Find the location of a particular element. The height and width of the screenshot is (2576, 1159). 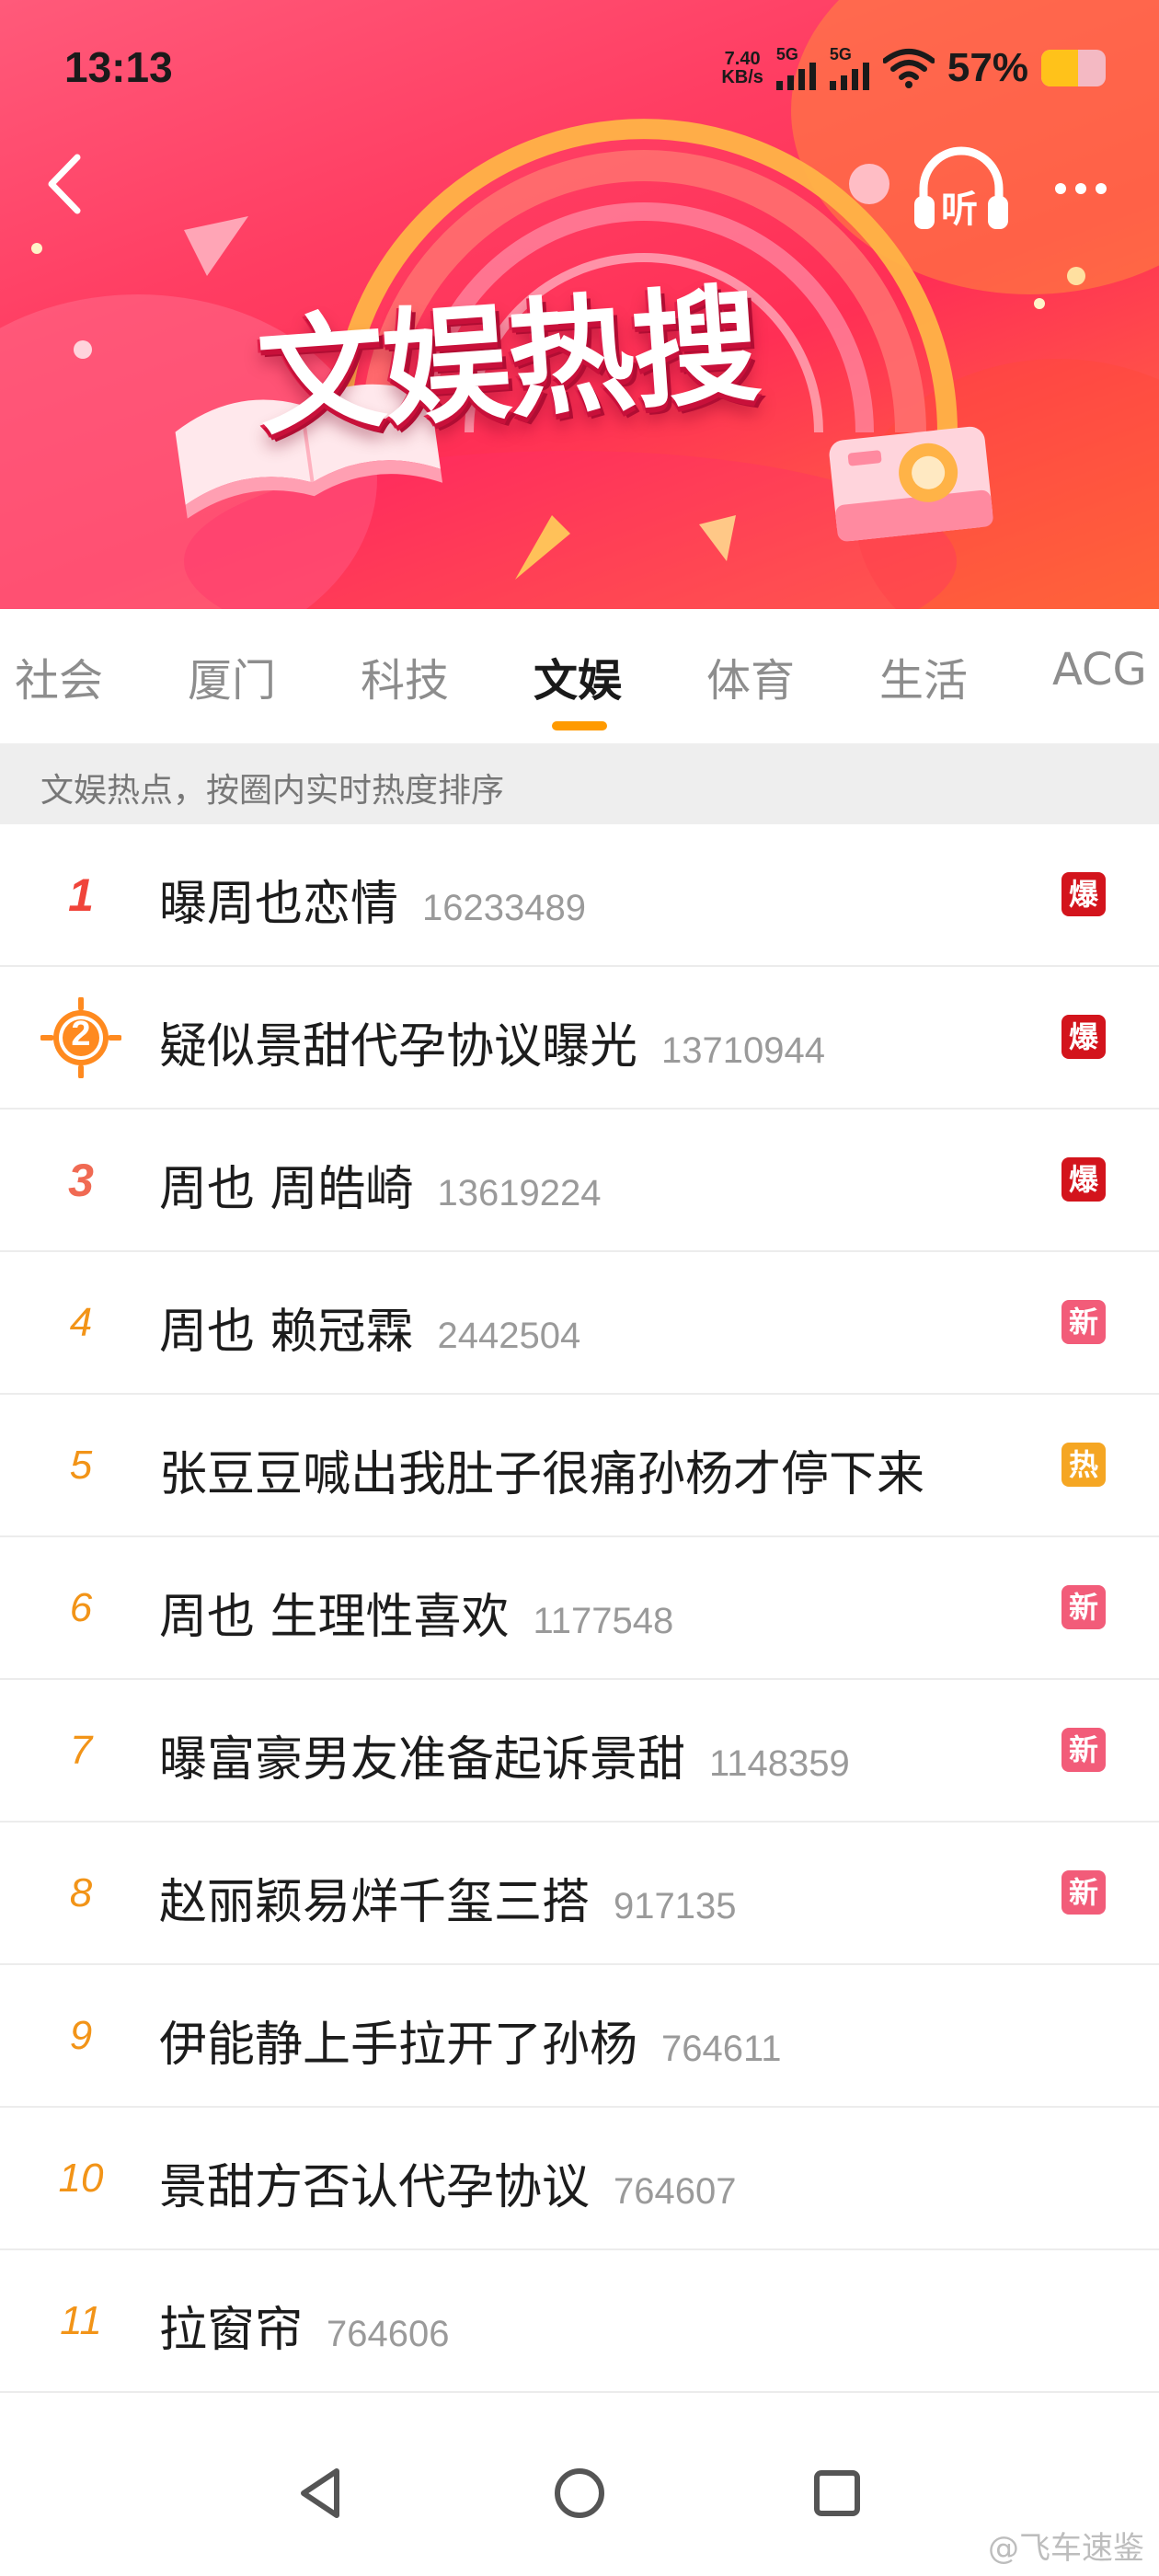

page-title: 文娱热搜 is located at coordinates (508, 362).